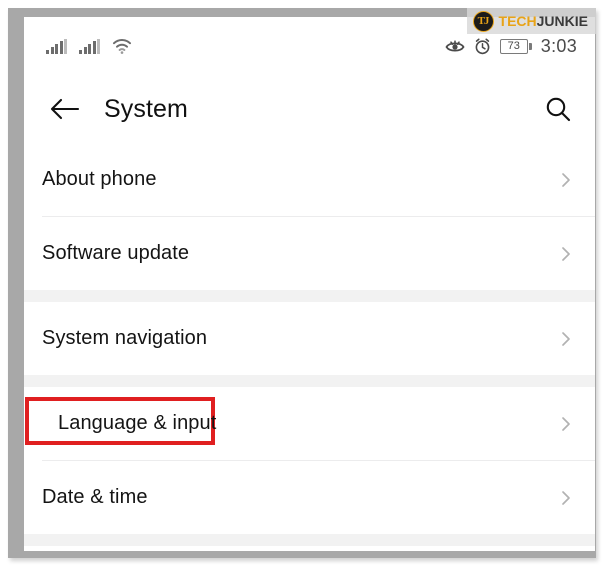 Image resolution: width=604 pixels, height=569 pixels. I want to click on battery-cap, so click(530, 46).